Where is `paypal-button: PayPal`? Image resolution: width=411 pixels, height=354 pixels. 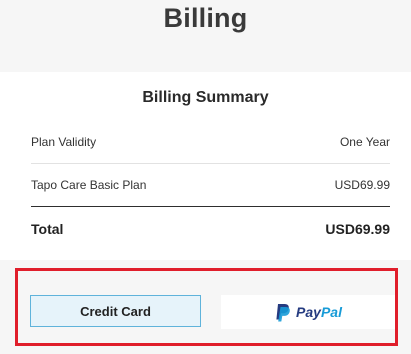
paypal-button: PayPal is located at coordinates (308, 312).